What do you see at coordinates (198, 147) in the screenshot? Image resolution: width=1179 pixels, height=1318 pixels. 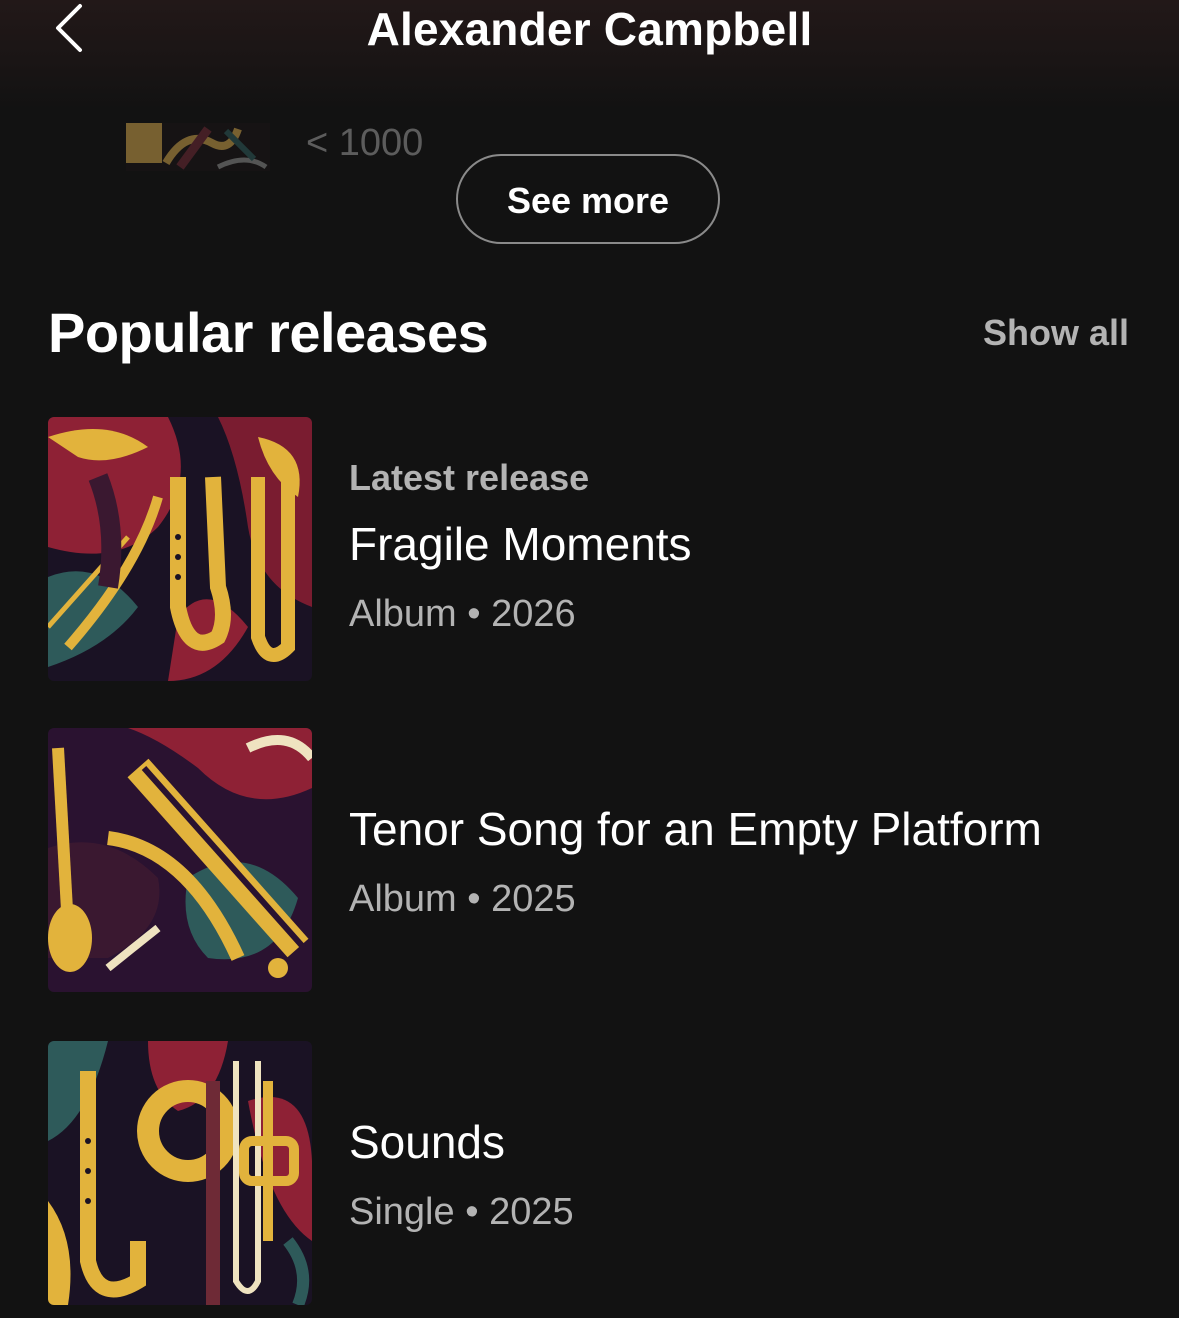 I see `track-thumbnail` at bounding box center [198, 147].